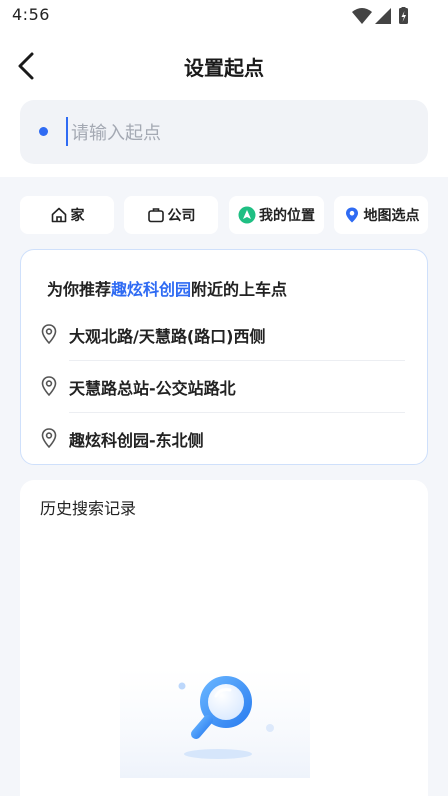  I want to click on quick-option-home: 家, so click(67, 215).